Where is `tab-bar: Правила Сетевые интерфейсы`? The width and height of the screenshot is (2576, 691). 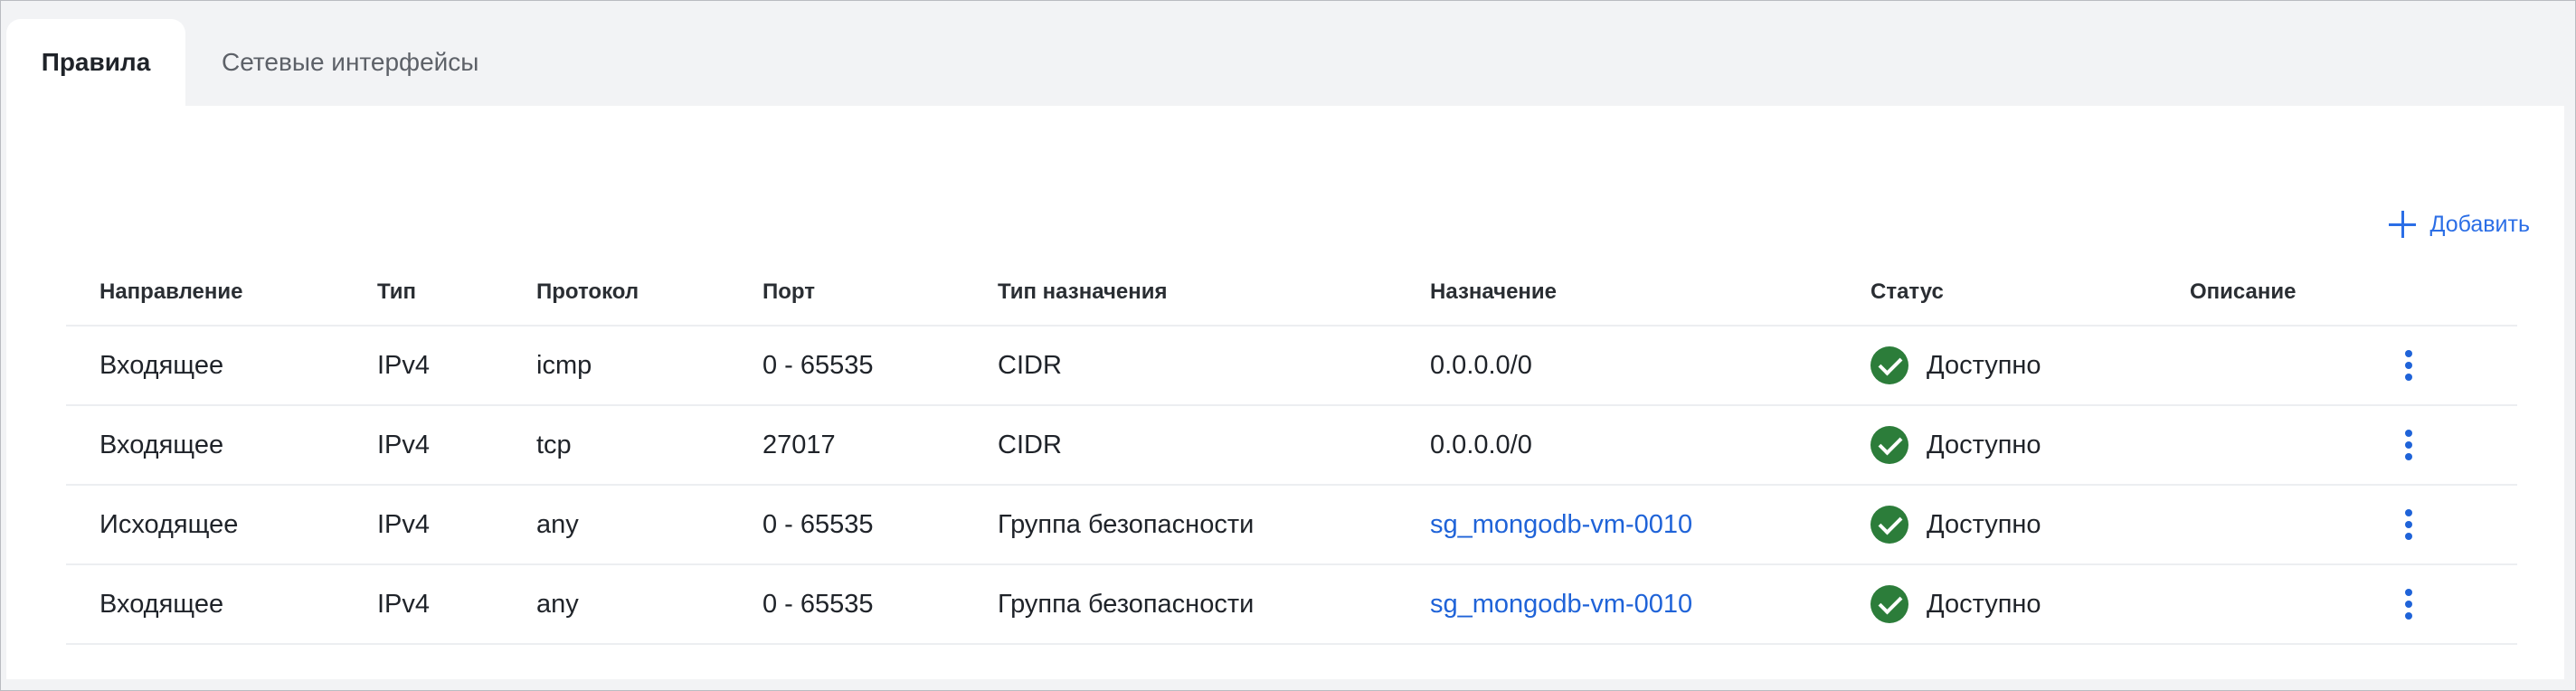 tab-bar: Правила Сетевые интерфейсы is located at coordinates (260, 62).